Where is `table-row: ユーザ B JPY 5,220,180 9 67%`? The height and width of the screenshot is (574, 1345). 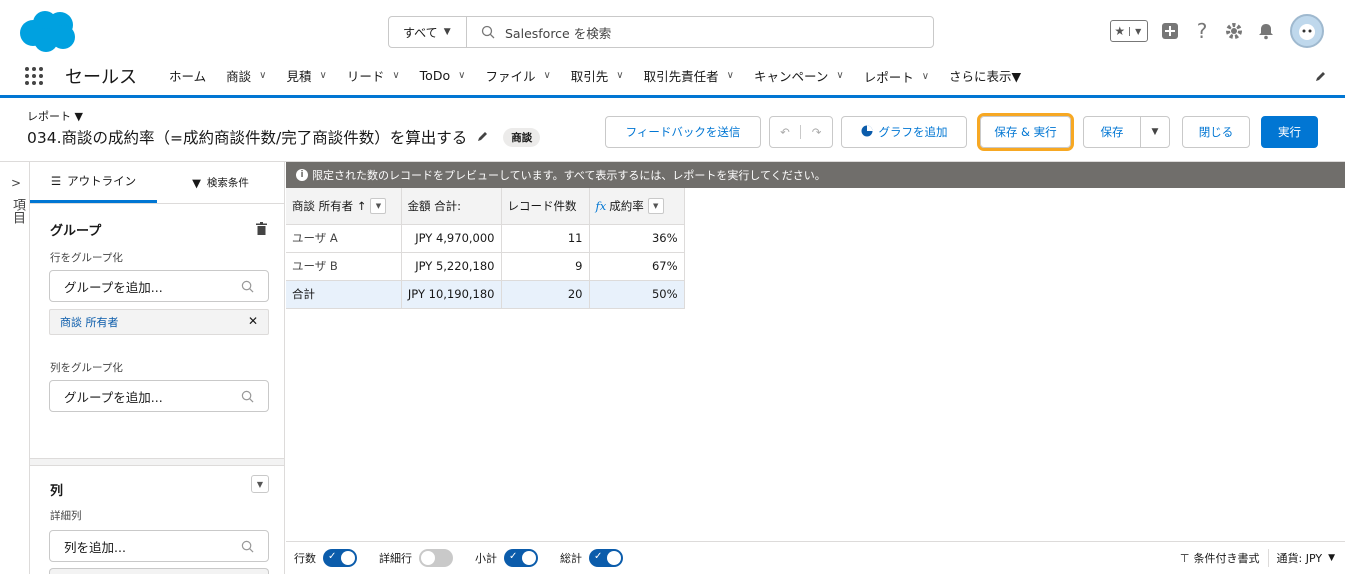 table-row: ユーザ B JPY 5,220,180 9 67% is located at coordinates (485, 266).